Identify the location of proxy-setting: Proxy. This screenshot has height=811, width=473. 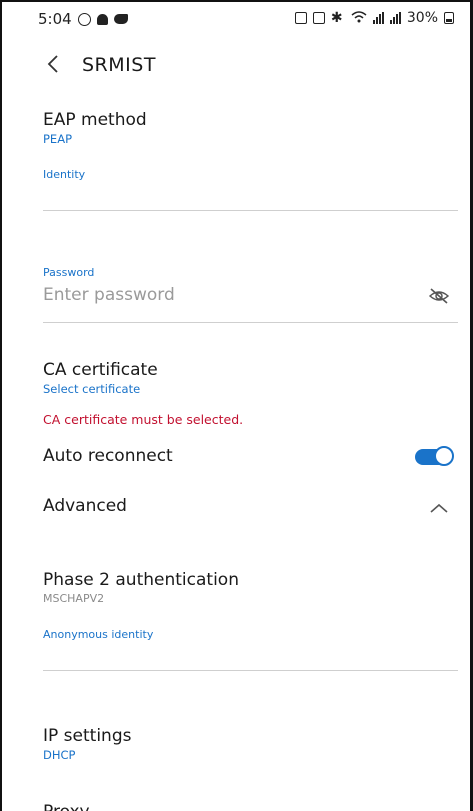
(250, 806).